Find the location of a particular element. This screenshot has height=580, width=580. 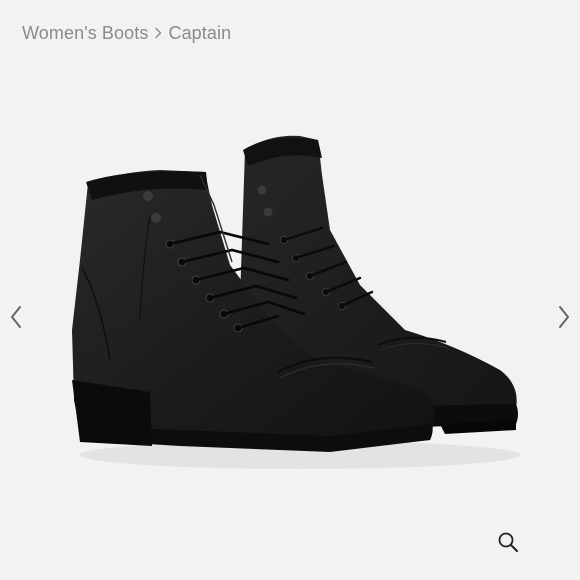

previous-image-button is located at coordinates (16, 317).